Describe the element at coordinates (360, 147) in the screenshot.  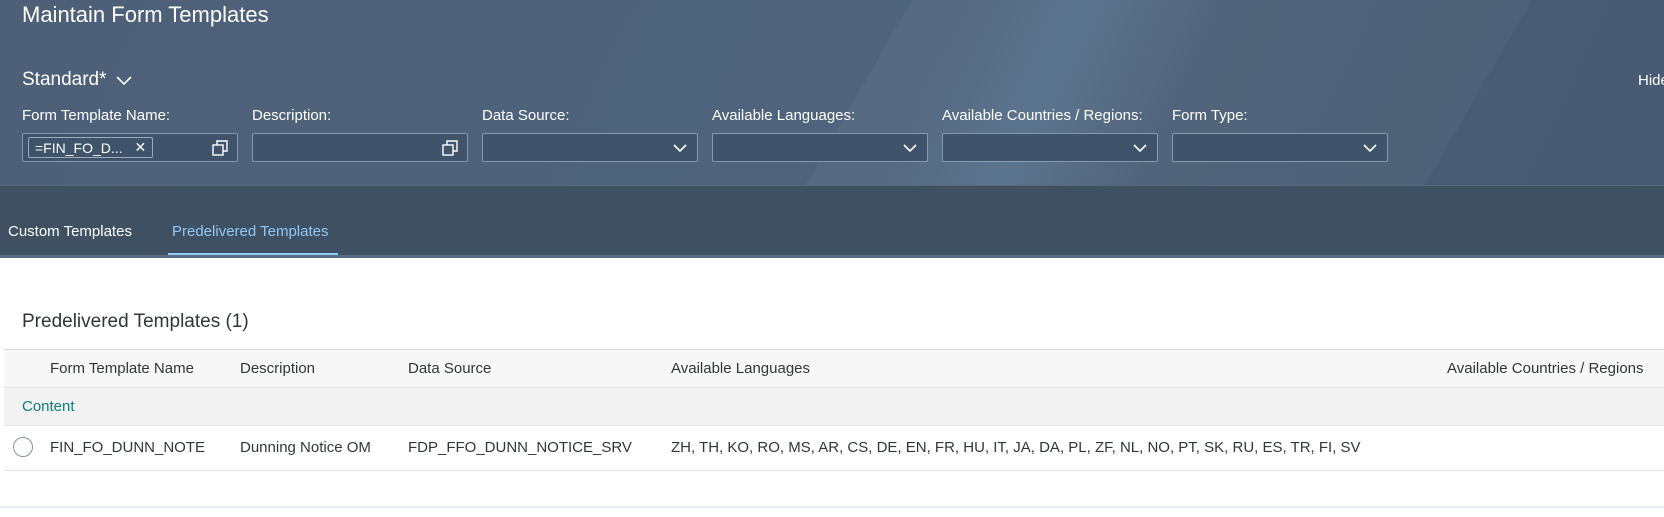
I see `description-input` at that location.